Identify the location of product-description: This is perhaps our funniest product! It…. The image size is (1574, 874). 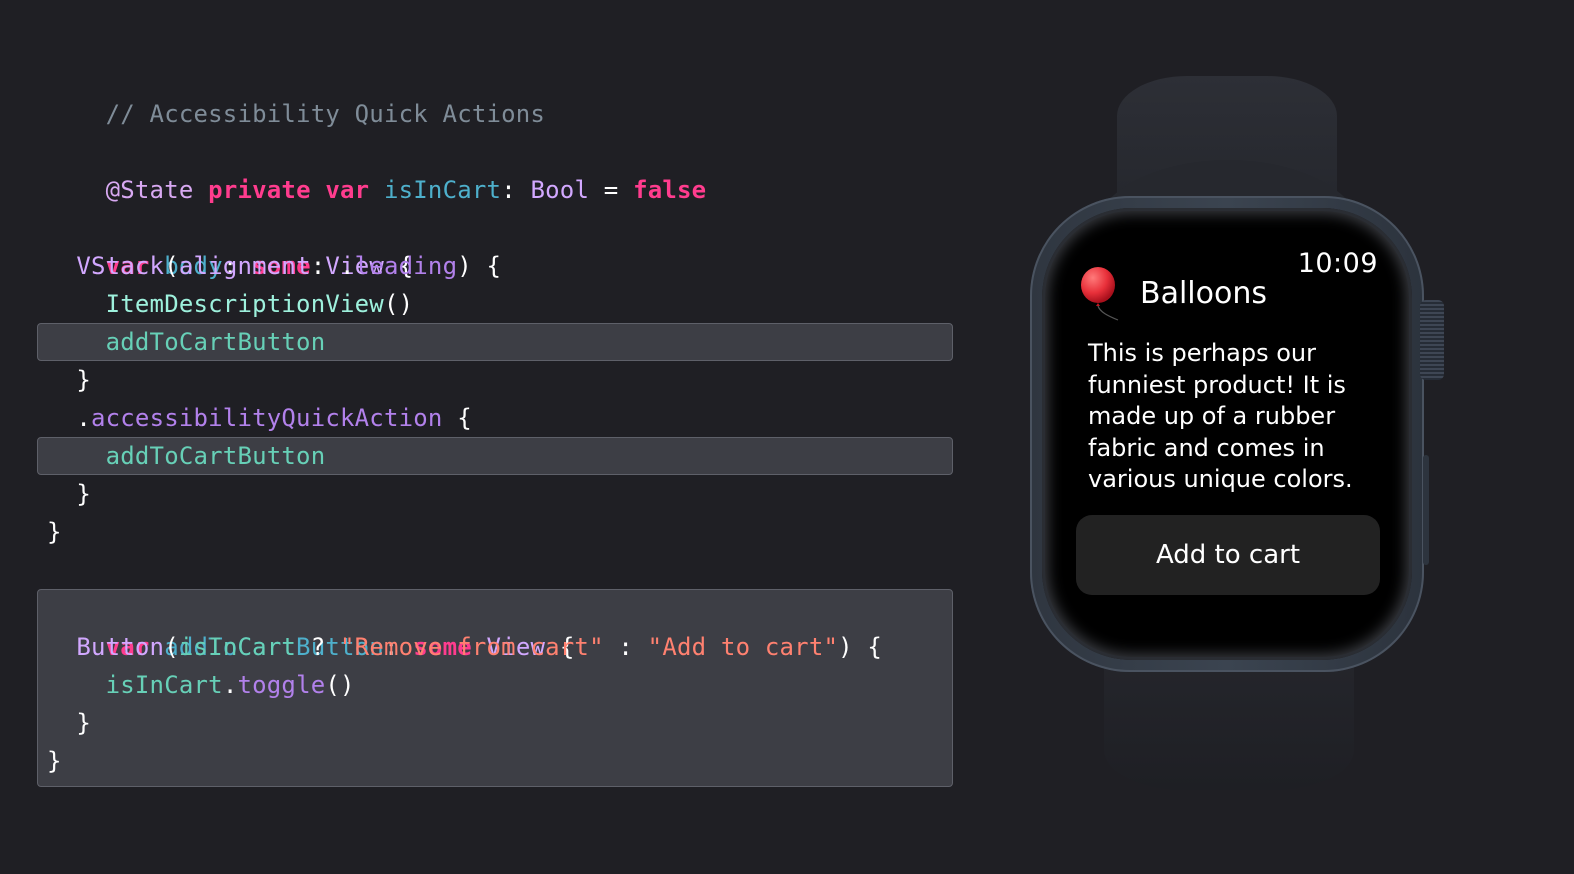
(1220, 416).